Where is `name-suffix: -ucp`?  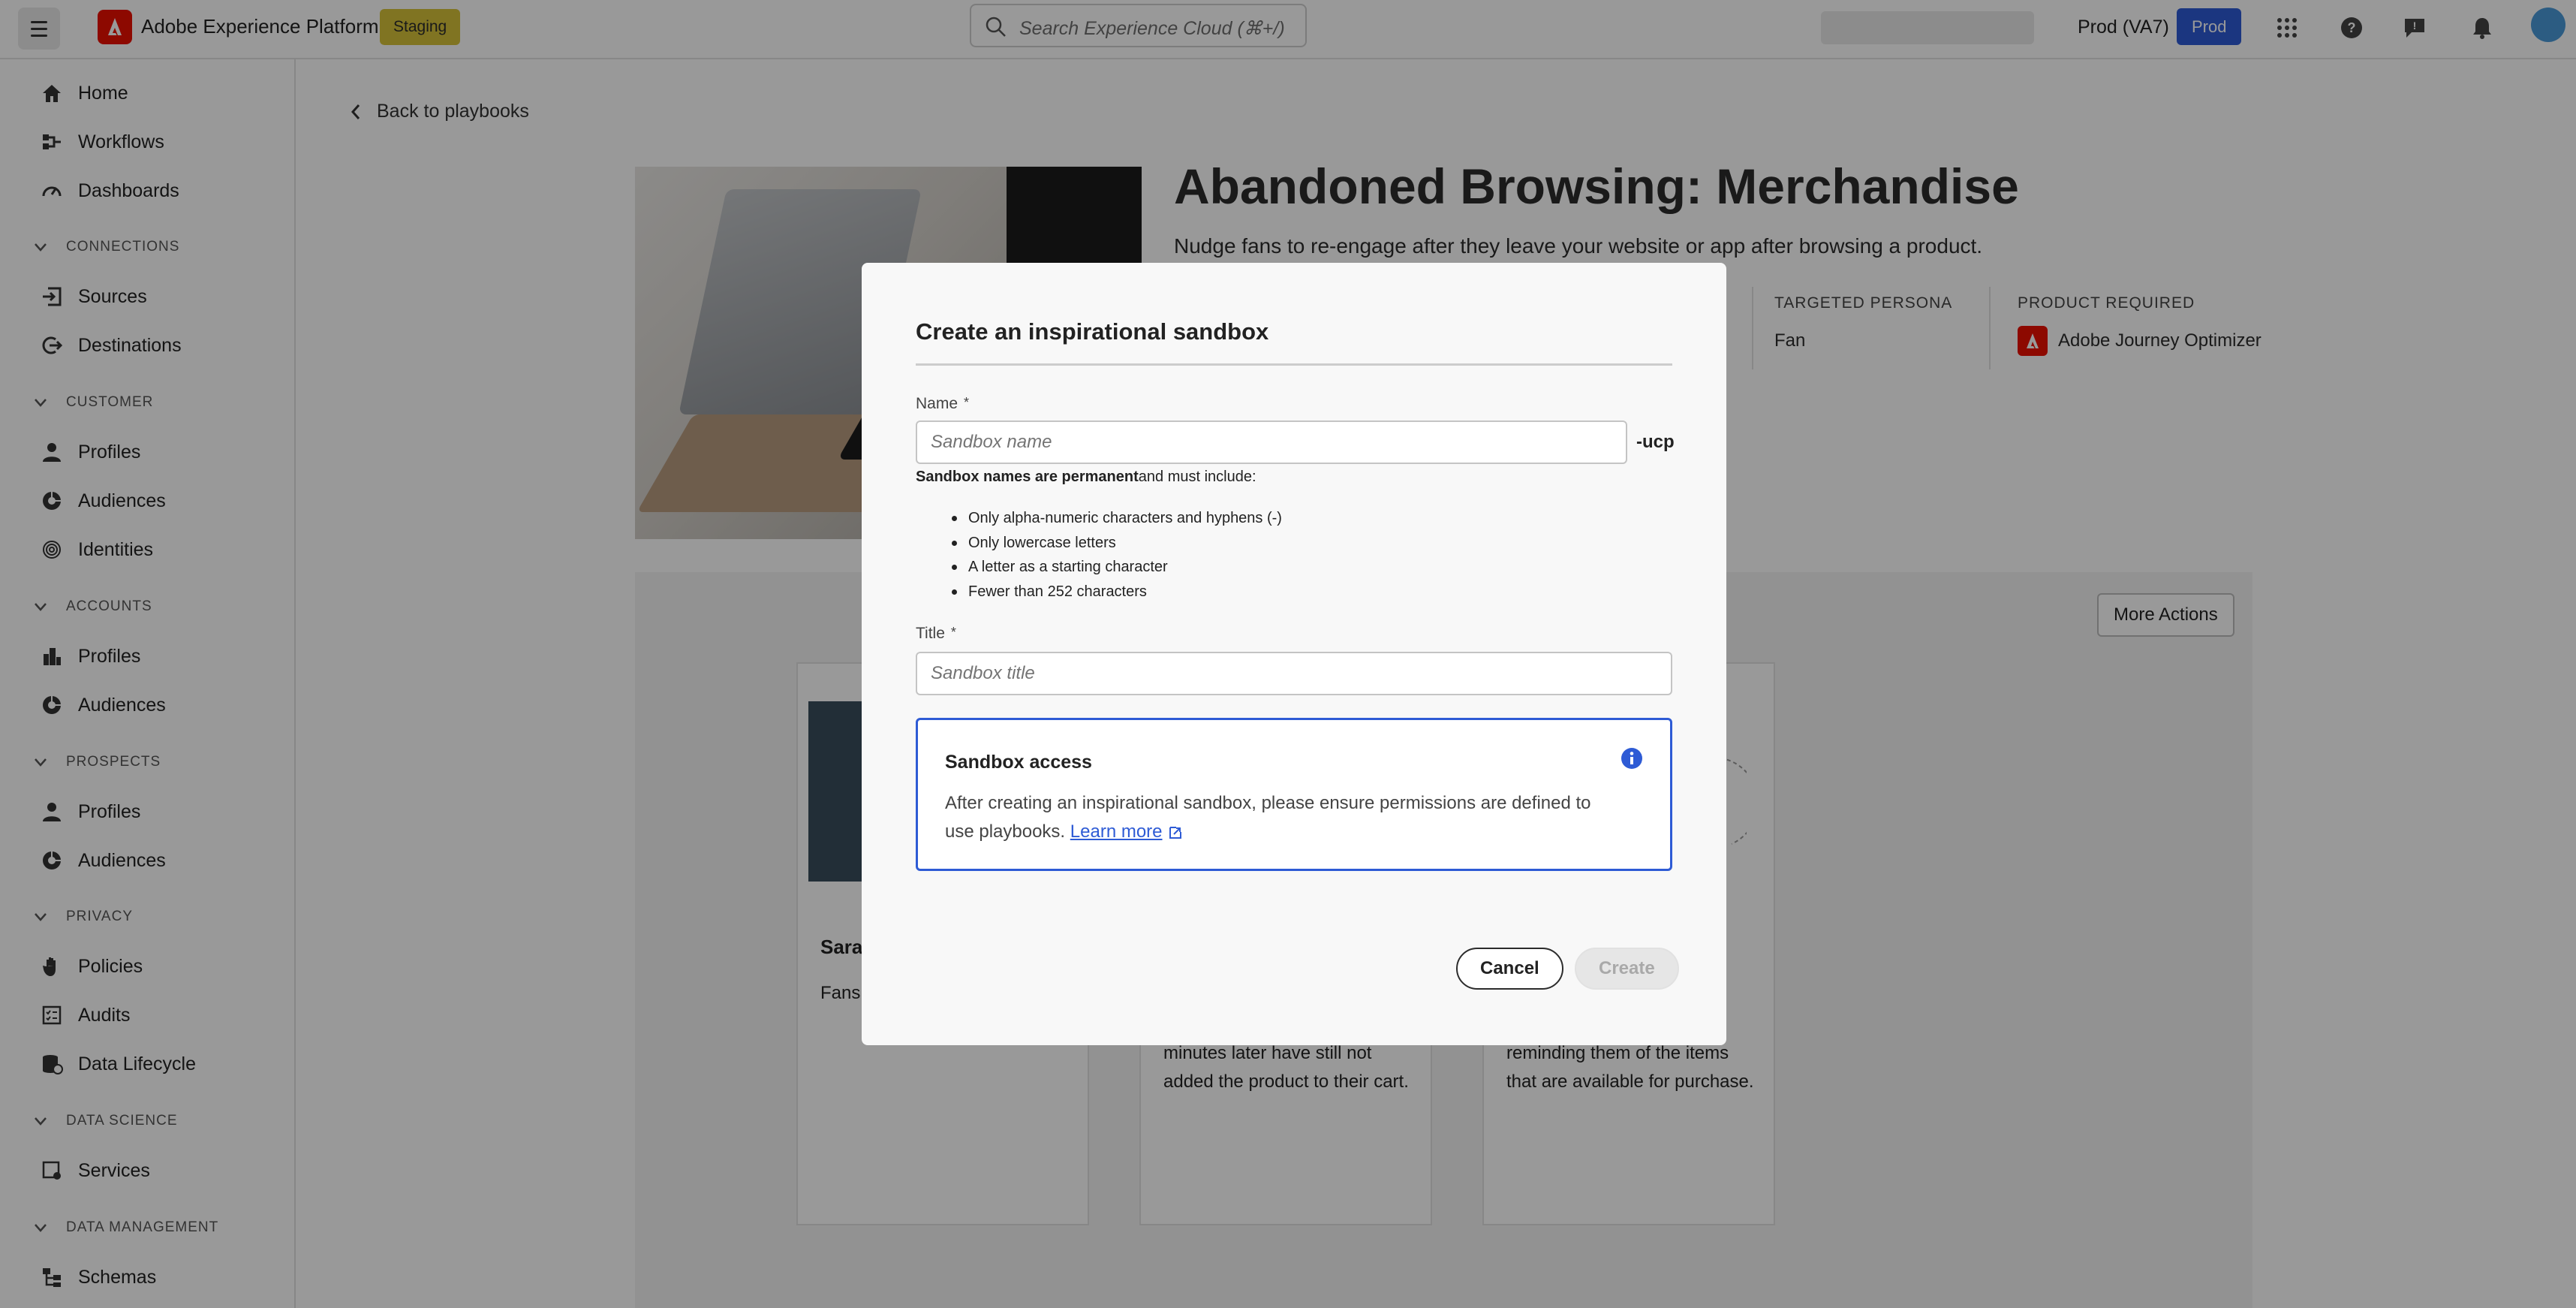 name-suffix: -ucp is located at coordinates (1656, 442).